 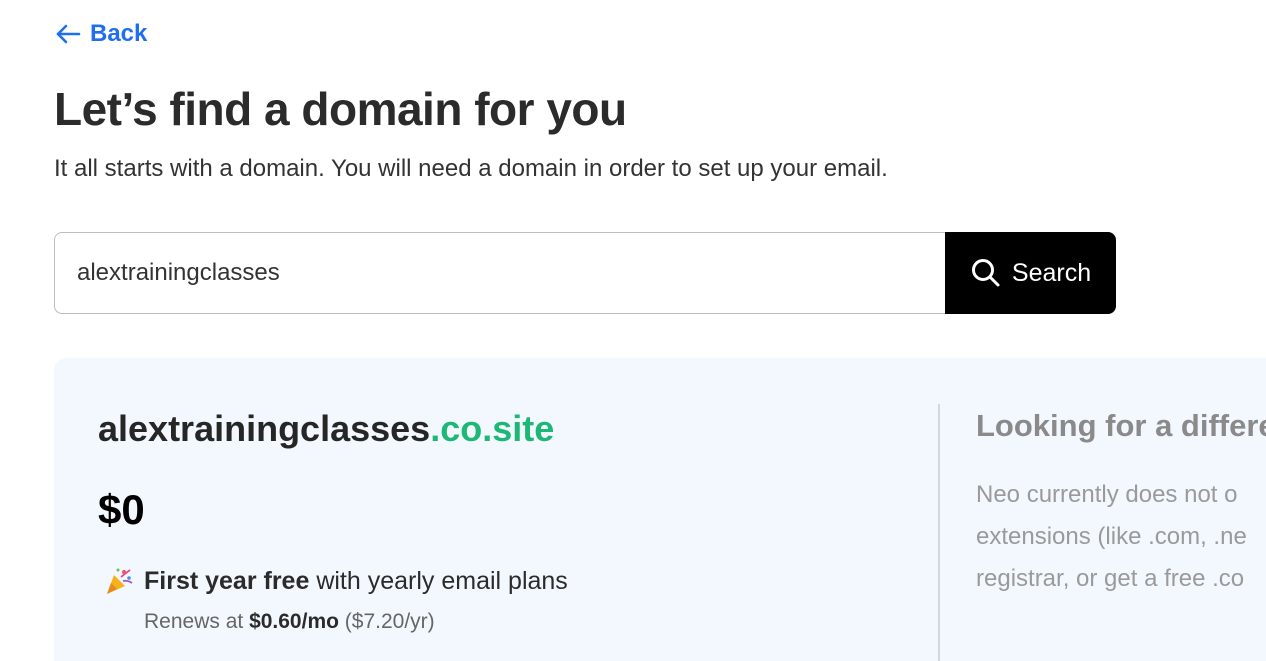 What do you see at coordinates (120, 581) in the screenshot?
I see `party-popper-icon` at bounding box center [120, 581].